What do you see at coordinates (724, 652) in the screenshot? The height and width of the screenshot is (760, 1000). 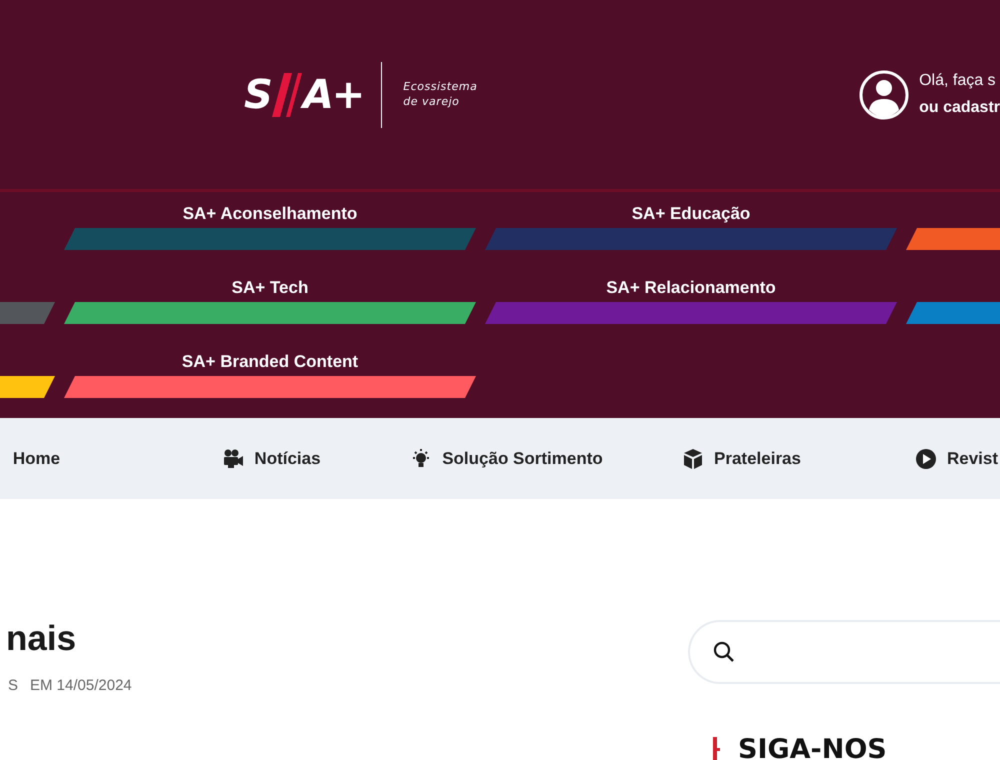 I see `search-icon` at bounding box center [724, 652].